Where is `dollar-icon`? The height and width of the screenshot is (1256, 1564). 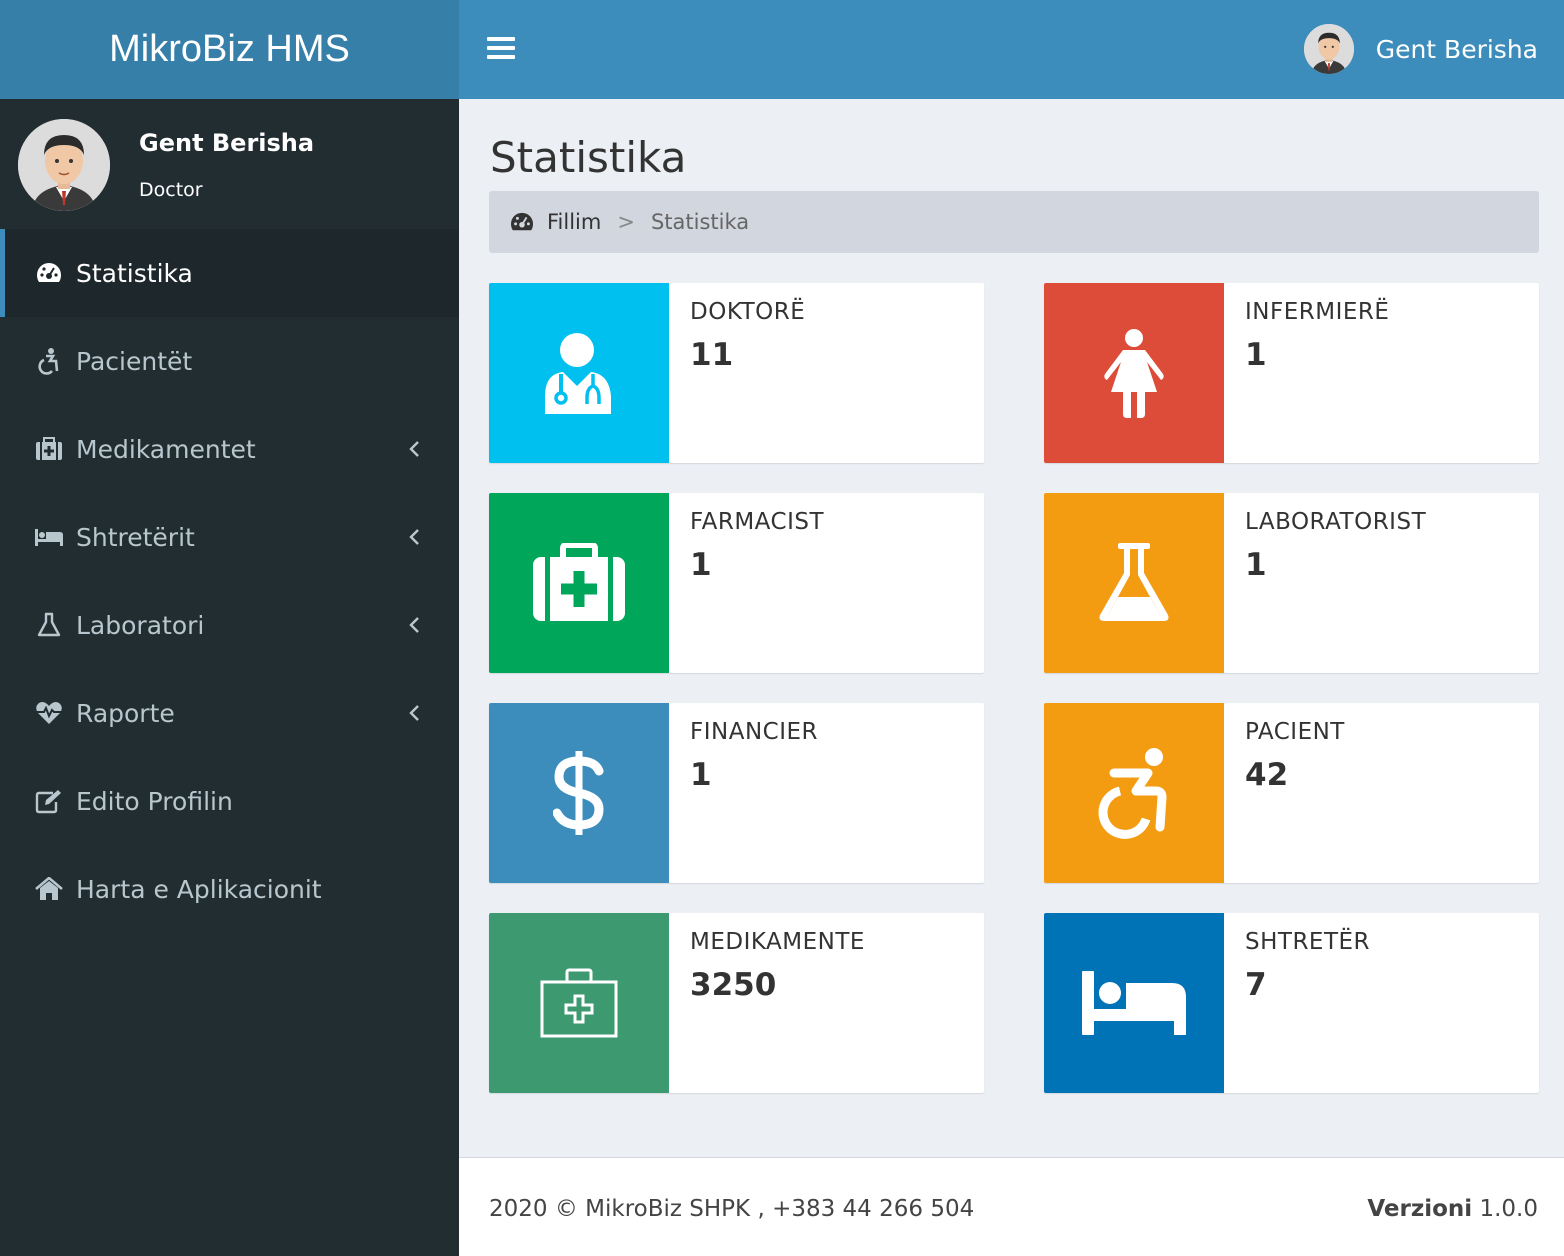
dollar-icon is located at coordinates (578, 793).